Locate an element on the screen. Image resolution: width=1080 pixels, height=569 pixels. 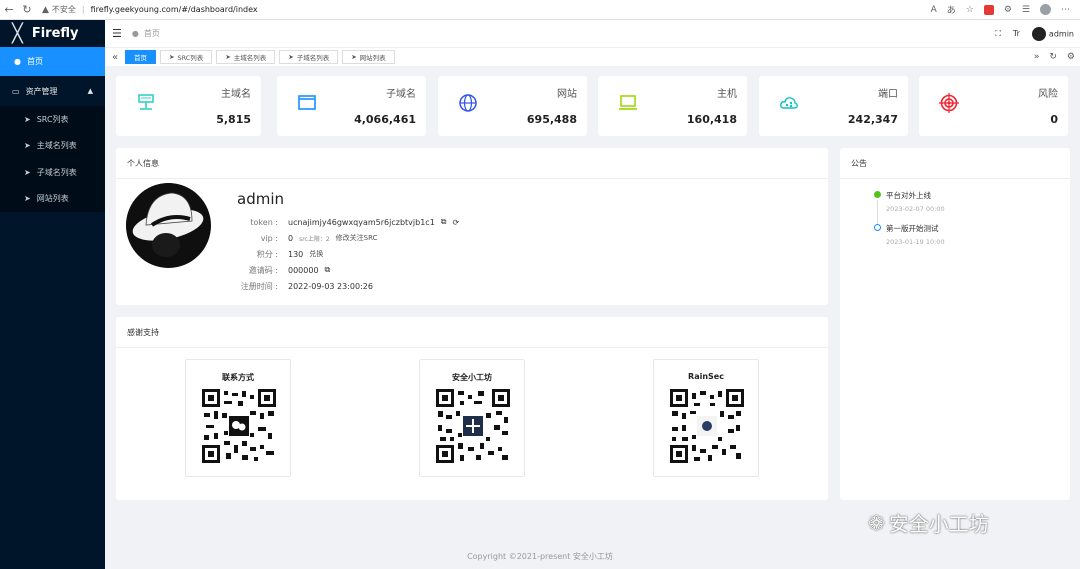
avatar is located at coordinates (168, 225).